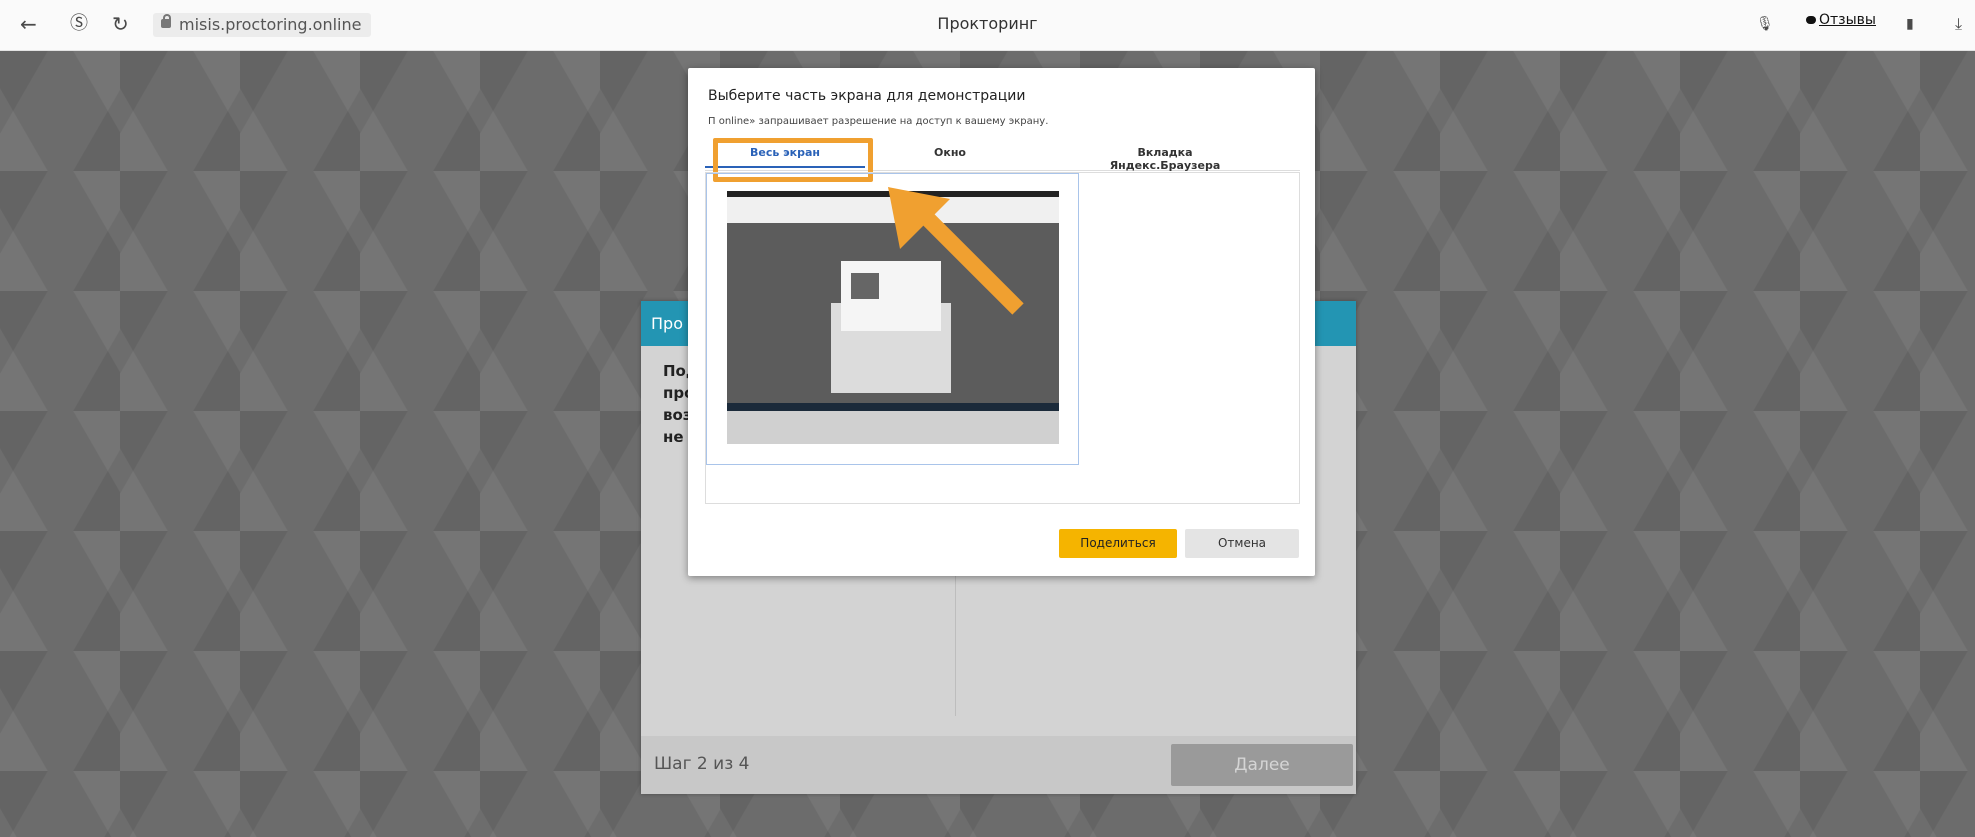  Describe the element at coordinates (1242, 543) in the screenshot. I see `cancel-button: Отмена` at that location.